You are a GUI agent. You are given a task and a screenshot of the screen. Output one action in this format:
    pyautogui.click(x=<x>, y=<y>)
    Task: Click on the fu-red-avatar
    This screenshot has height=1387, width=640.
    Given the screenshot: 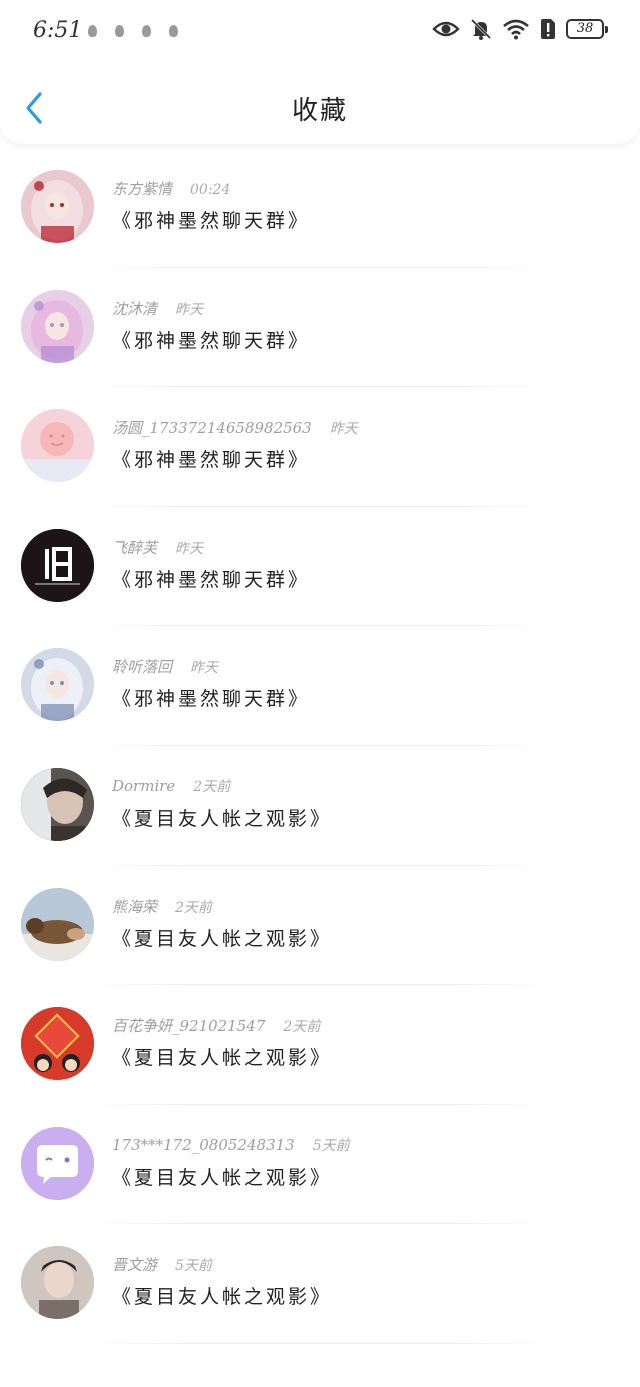 What is the action you would take?
    pyautogui.click(x=57, y=1044)
    